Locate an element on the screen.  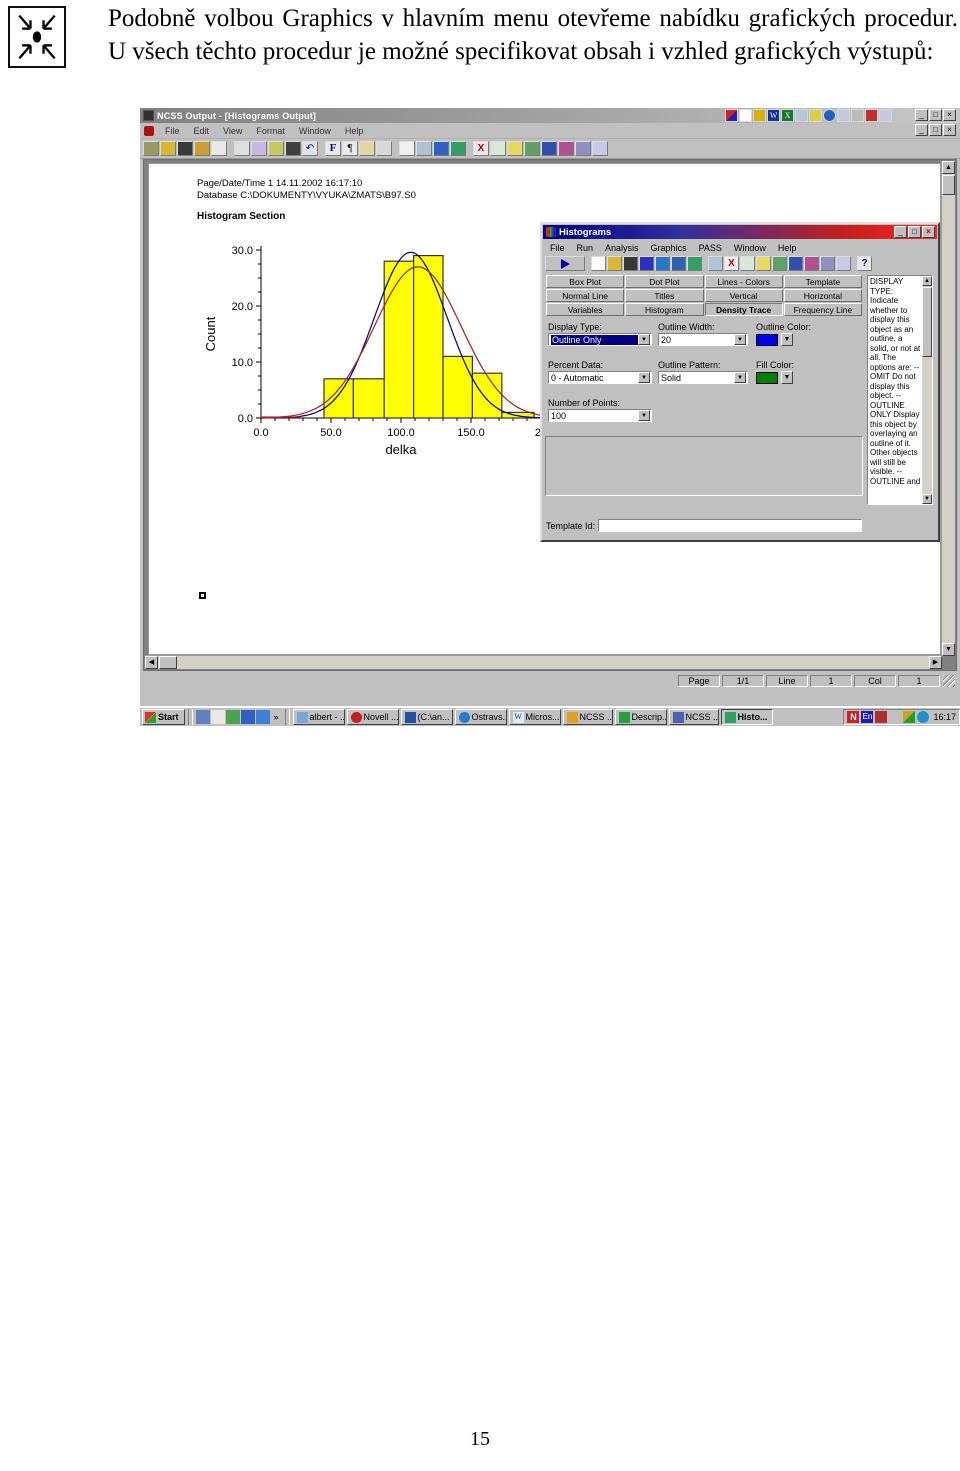
histograms-minimize-button: _ is located at coordinates (900, 232).